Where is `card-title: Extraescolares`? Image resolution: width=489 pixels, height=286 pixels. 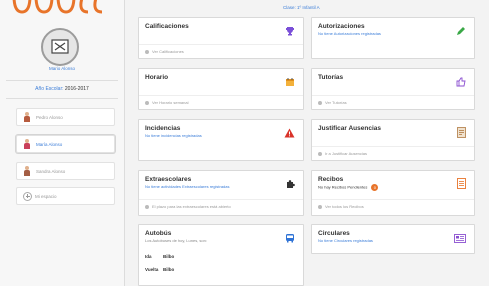
card-title: Extraescolares is located at coordinates (168, 179).